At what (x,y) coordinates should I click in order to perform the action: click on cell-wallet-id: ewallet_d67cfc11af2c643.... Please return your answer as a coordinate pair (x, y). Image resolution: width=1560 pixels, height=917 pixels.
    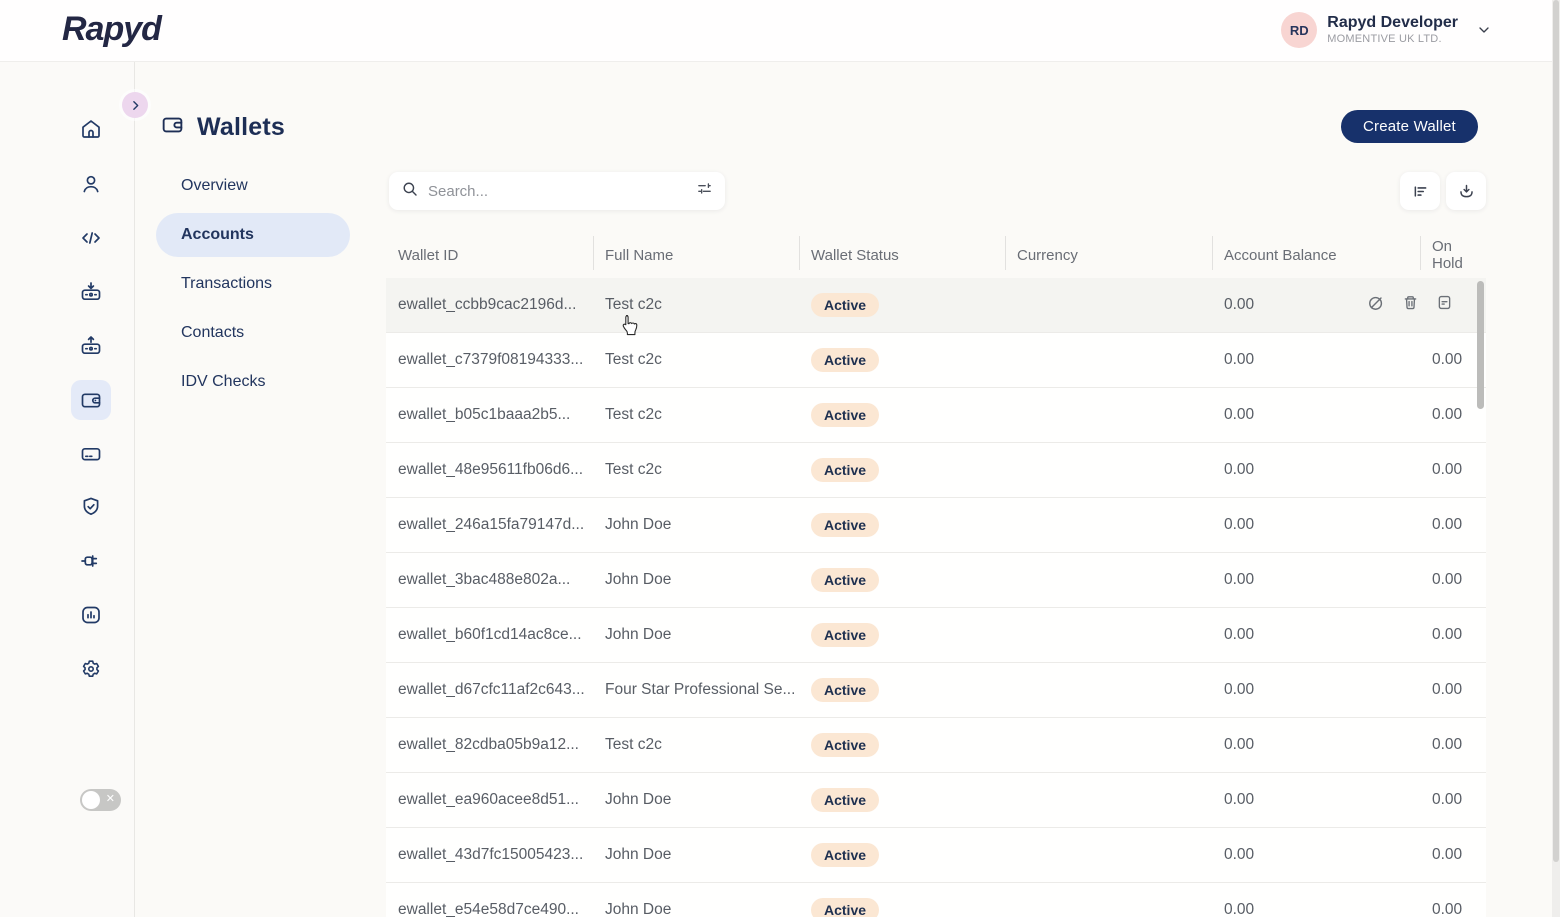
    Looking at the image, I should click on (491, 689).